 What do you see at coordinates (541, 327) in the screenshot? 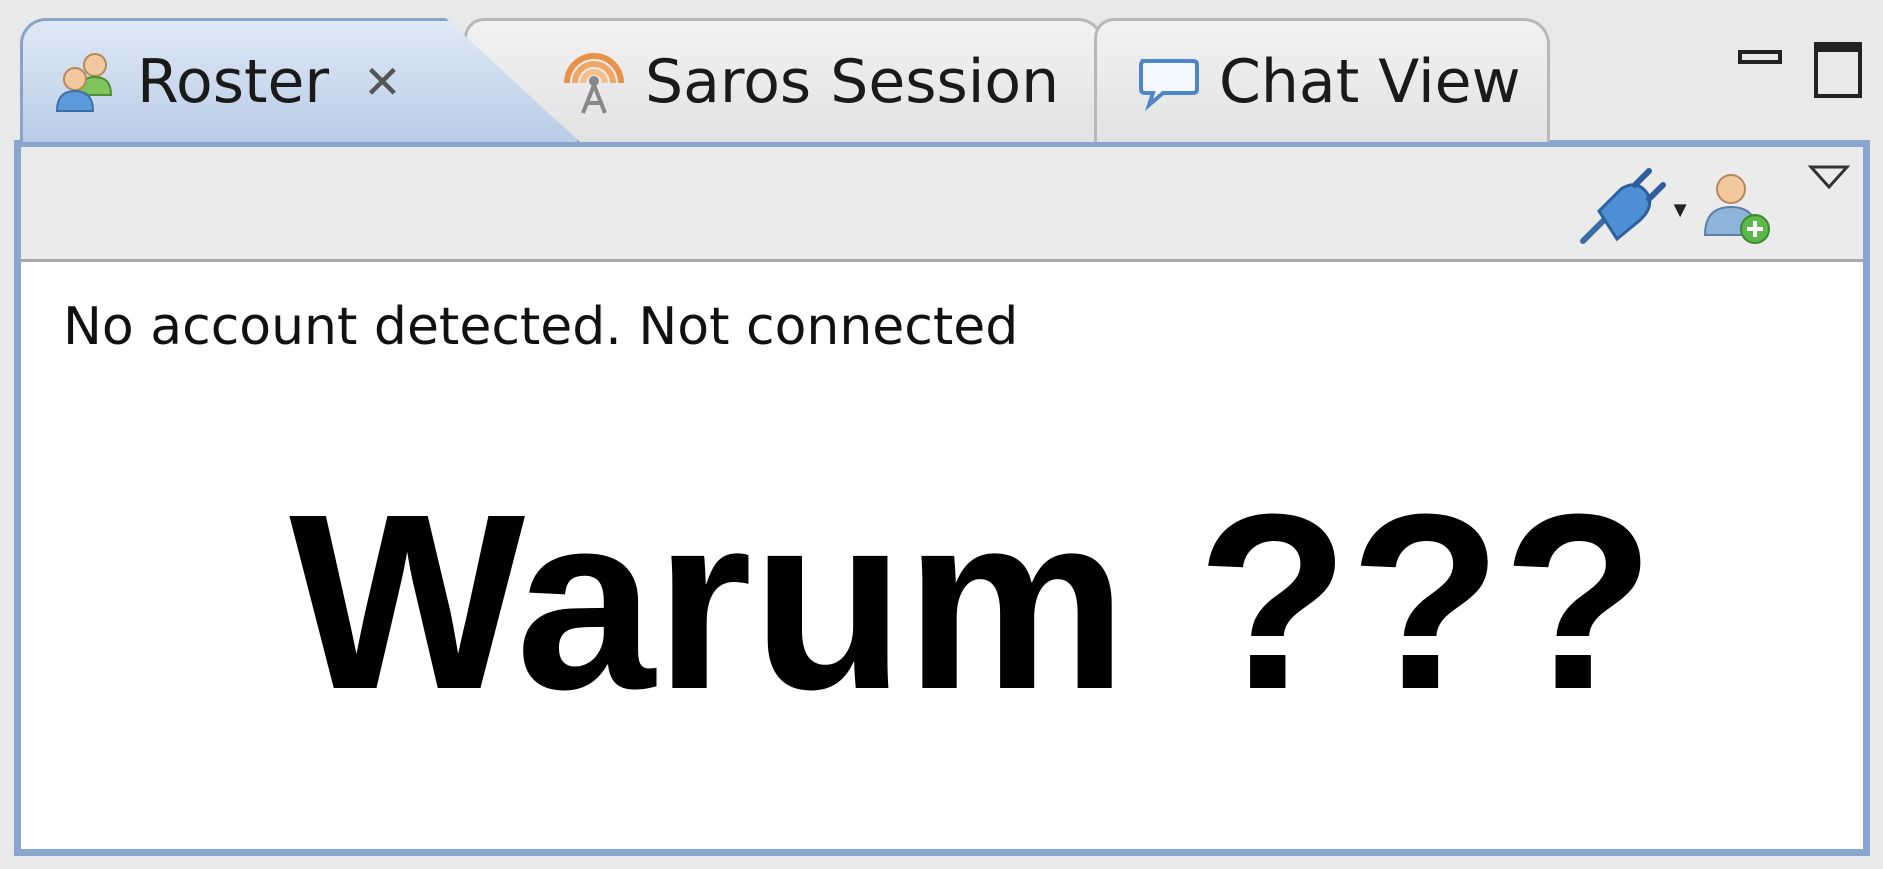
I see `connection-status-text: No account detected. Not connected` at bounding box center [541, 327].